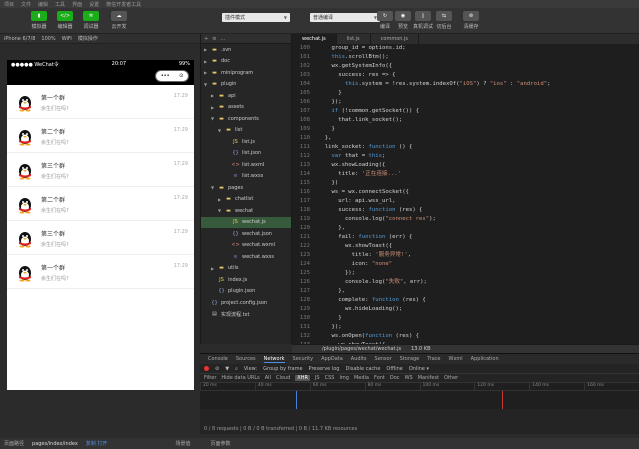 This screenshot has width=639, height=449. I want to click on tree-item-index-js: JS index.js, so click(246, 280).